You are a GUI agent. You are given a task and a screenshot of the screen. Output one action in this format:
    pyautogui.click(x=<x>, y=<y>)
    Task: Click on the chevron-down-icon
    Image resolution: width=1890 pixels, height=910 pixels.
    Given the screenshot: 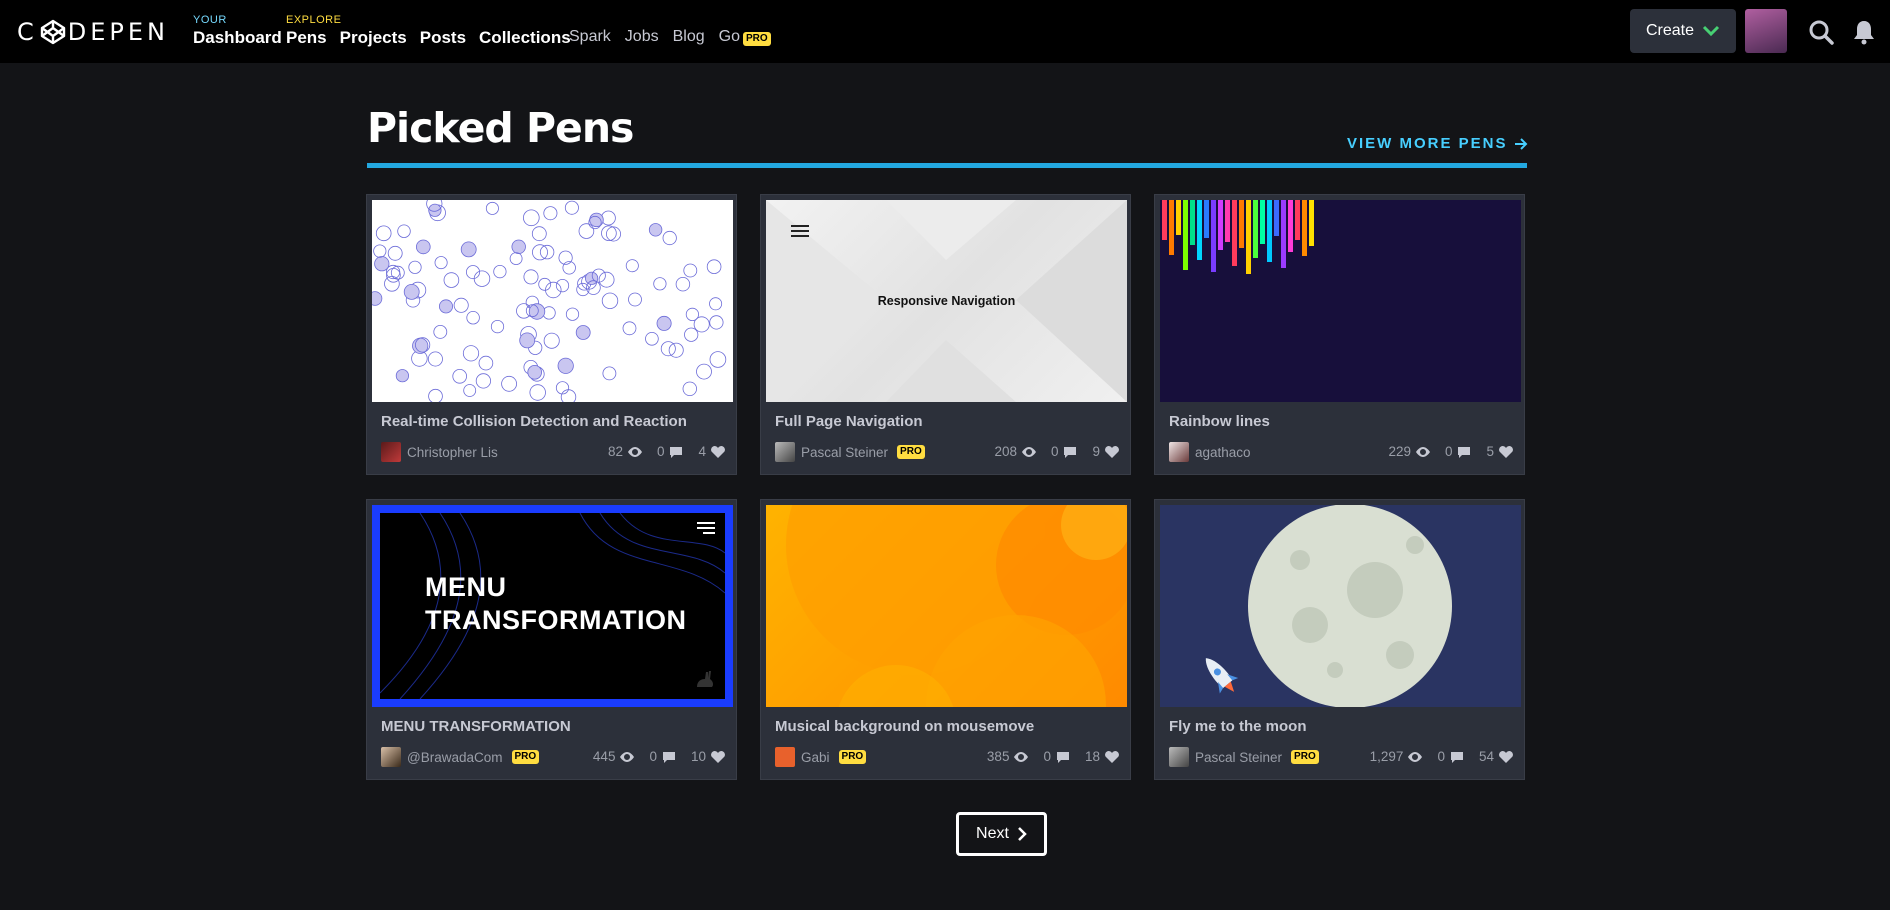 What is the action you would take?
    pyautogui.click(x=1711, y=31)
    